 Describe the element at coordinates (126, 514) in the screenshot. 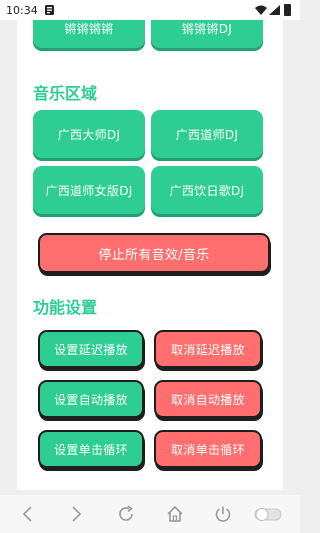

I see `refresh-icon` at that location.